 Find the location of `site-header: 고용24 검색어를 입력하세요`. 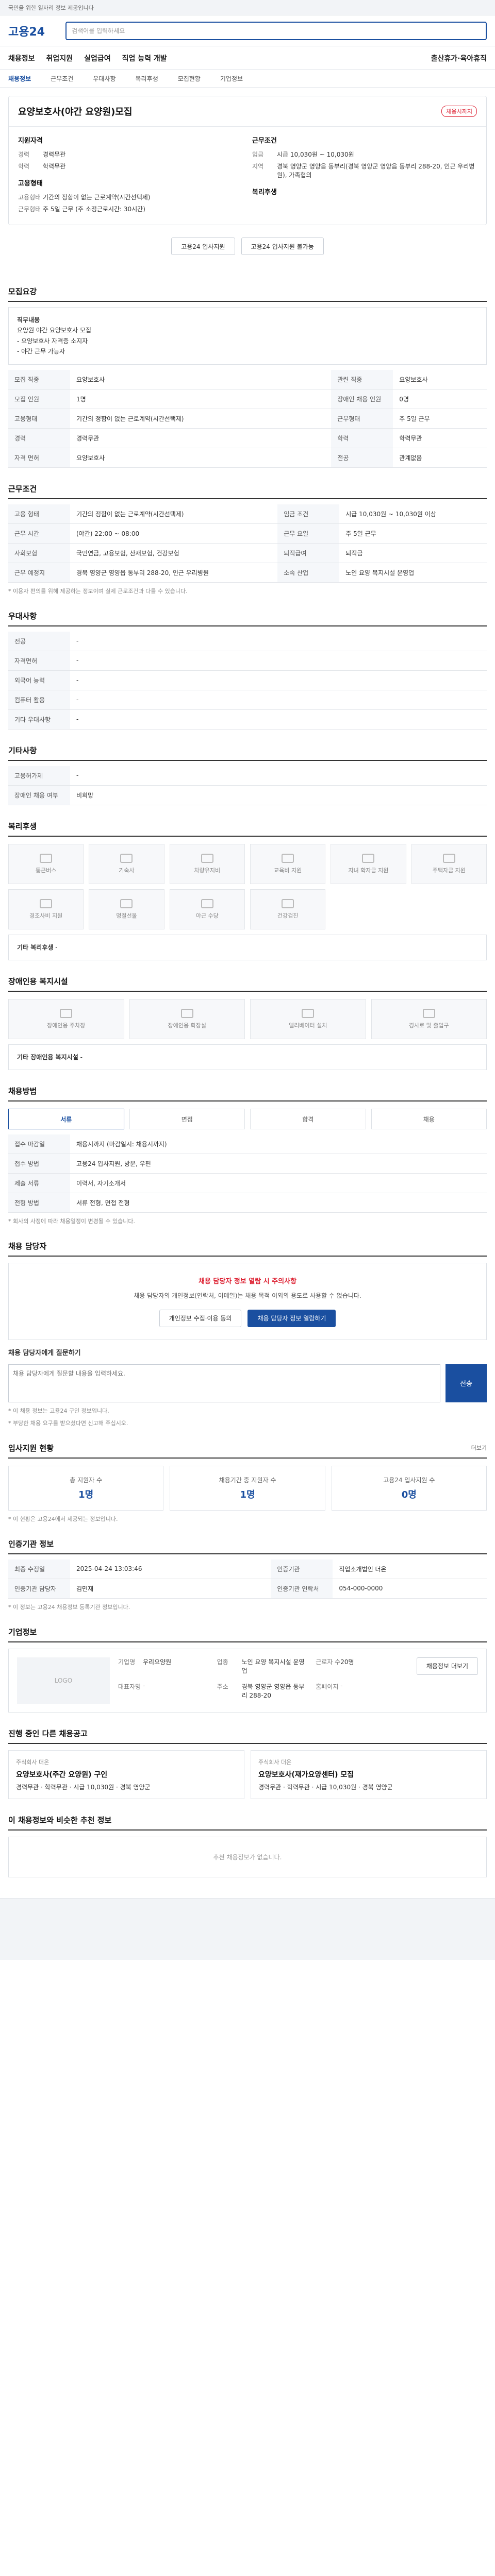

site-header: 고용24 검색어를 입력하세요 is located at coordinates (247, 30).